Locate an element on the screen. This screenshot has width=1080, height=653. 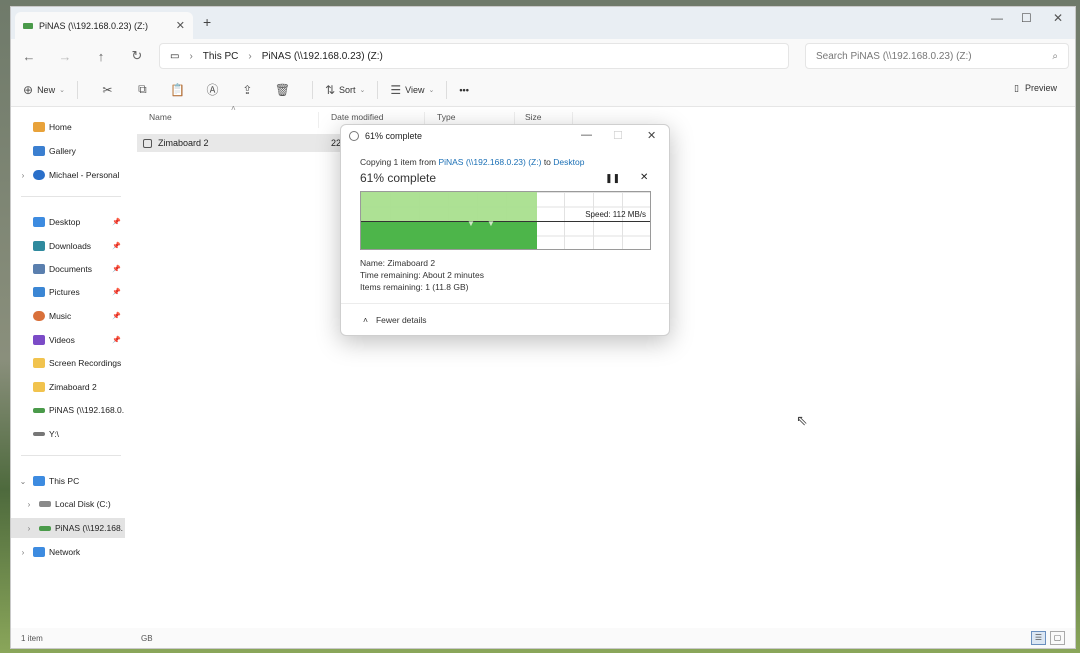
refresh-icon: ↻ is located at coordinates (137, 56).